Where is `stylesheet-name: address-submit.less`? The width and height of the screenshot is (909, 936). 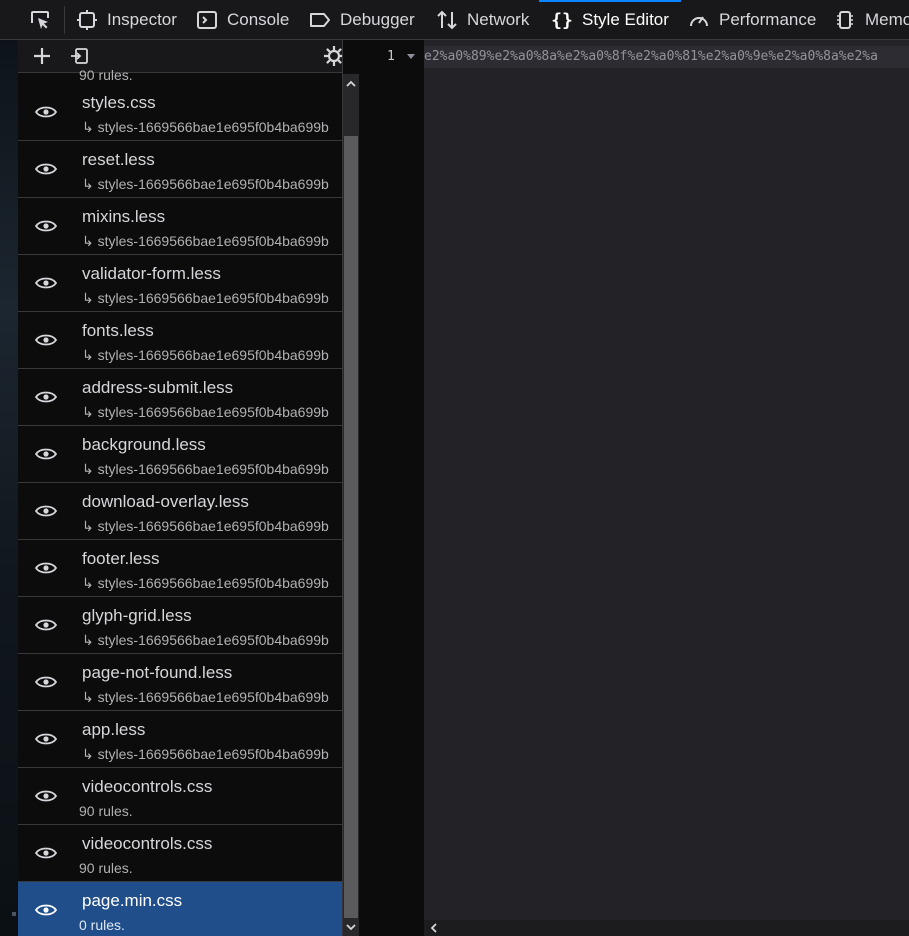
stylesheet-name: address-submit.less is located at coordinates (157, 388).